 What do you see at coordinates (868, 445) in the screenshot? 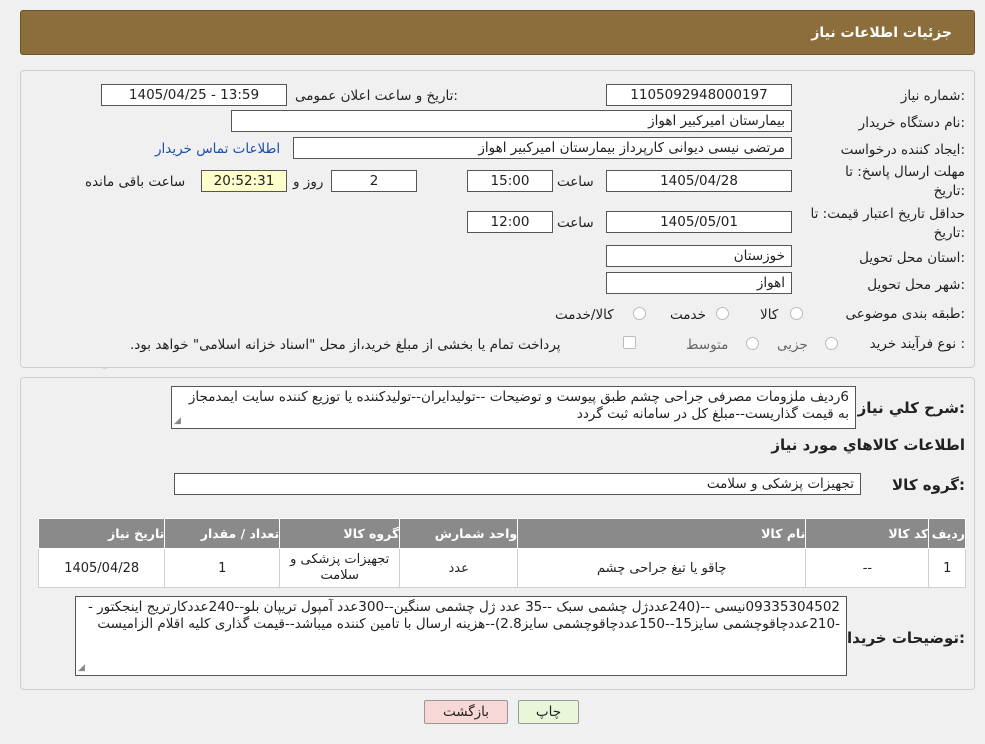
I see `goods-section-title: اطلاعات کالاهاي مورد نياز` at bounding box center [868, 445].